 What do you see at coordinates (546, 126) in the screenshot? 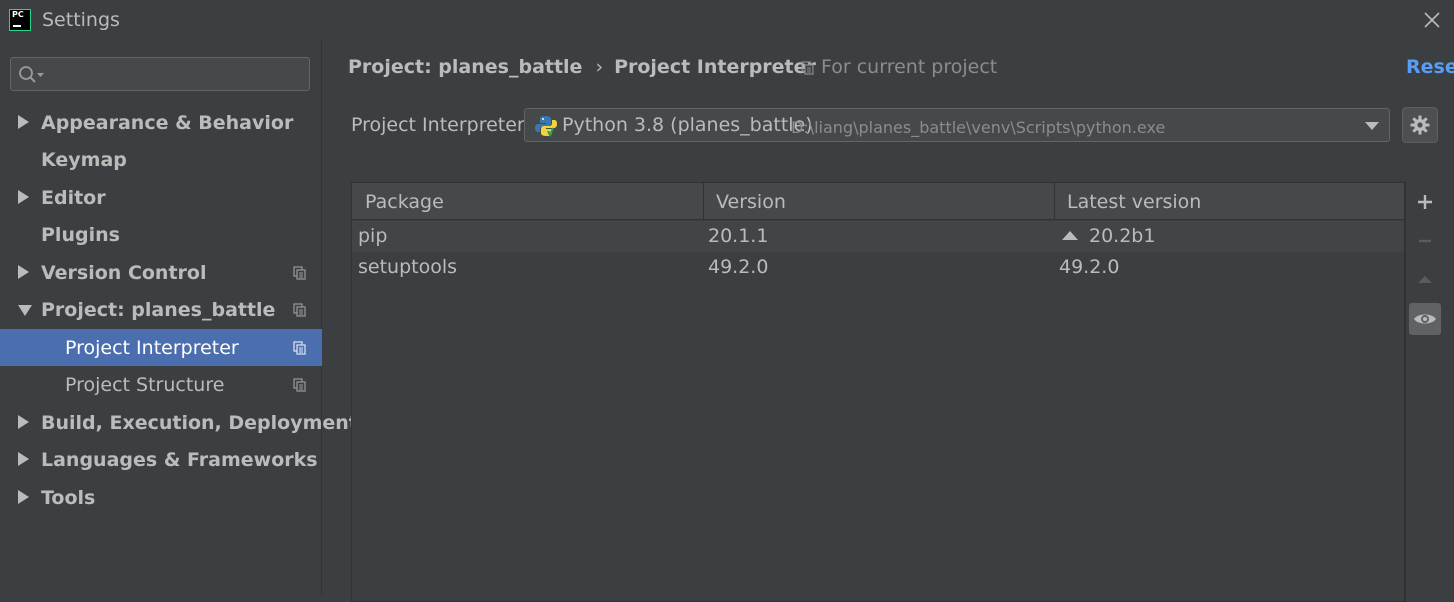
I see `python-icon` at bounding box center [546, 126].